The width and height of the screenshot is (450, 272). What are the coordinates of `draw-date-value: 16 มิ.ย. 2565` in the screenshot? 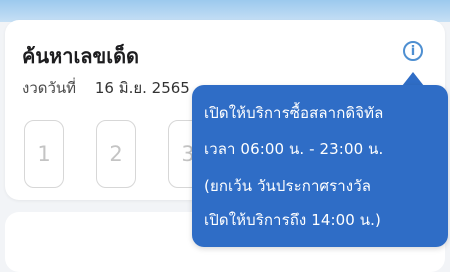 It's located at (142, 88).